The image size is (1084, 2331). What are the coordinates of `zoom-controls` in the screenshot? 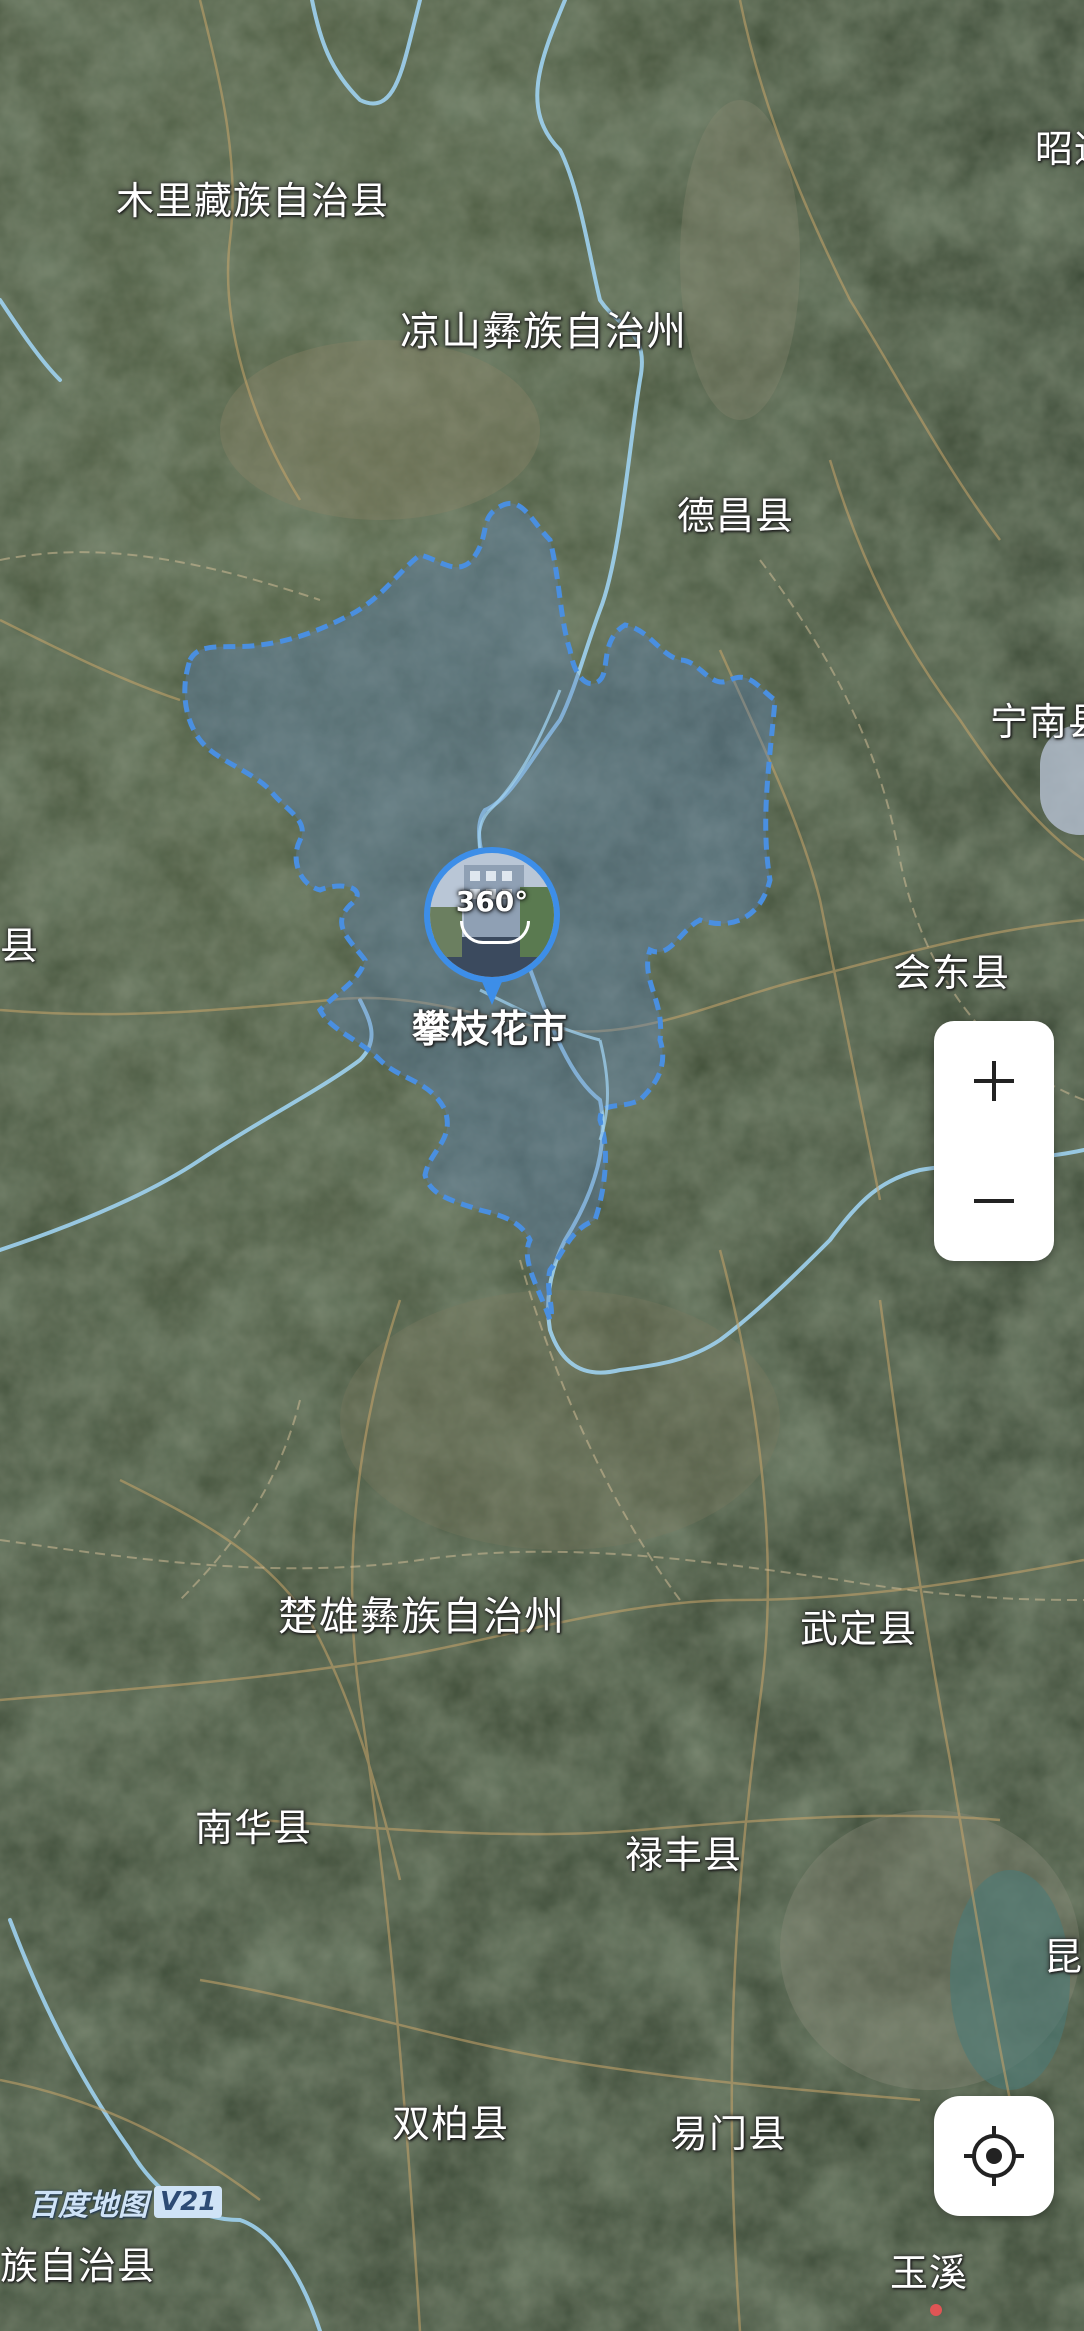 It's located at (994, 1141).